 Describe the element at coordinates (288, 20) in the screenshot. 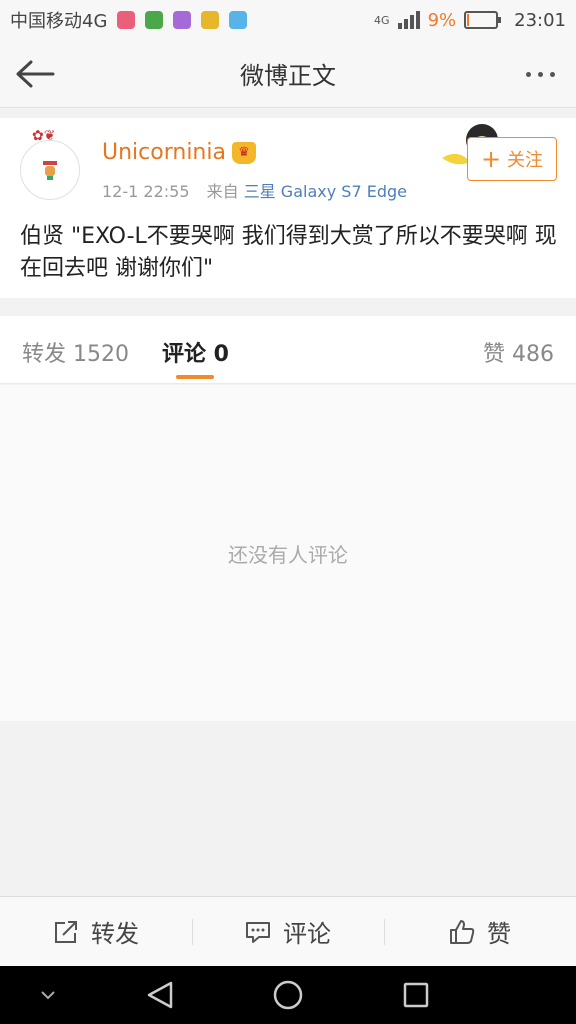

I see `status-bar: 中国移动4G 4G 9% 23:01` at that location.